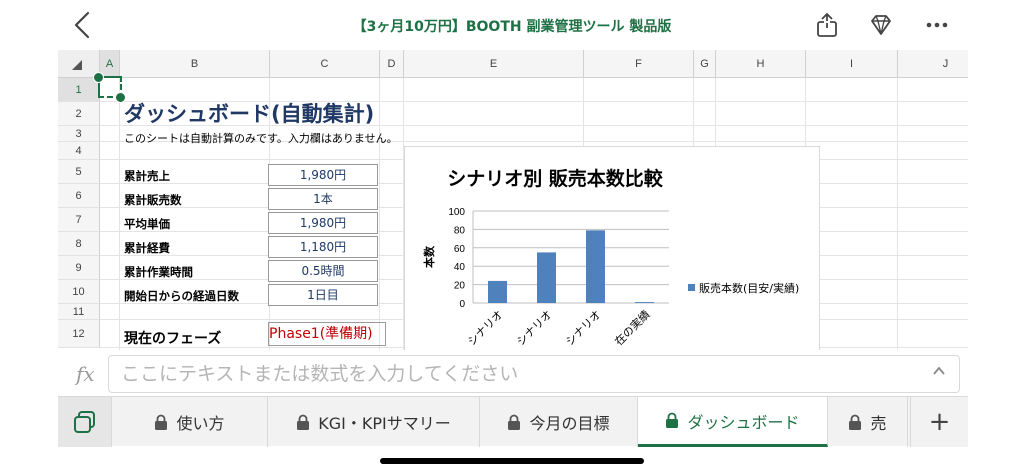  I want to click on sheet-tab: 使い方, so click(190, 422).